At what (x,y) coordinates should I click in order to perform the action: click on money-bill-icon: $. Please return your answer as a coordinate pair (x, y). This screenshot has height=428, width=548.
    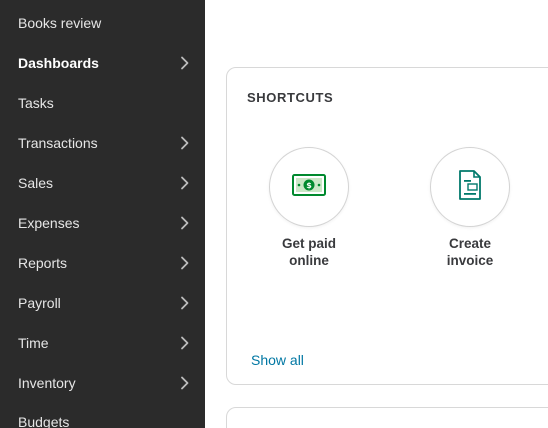
    Looking at the image, I should click on (309, 187).